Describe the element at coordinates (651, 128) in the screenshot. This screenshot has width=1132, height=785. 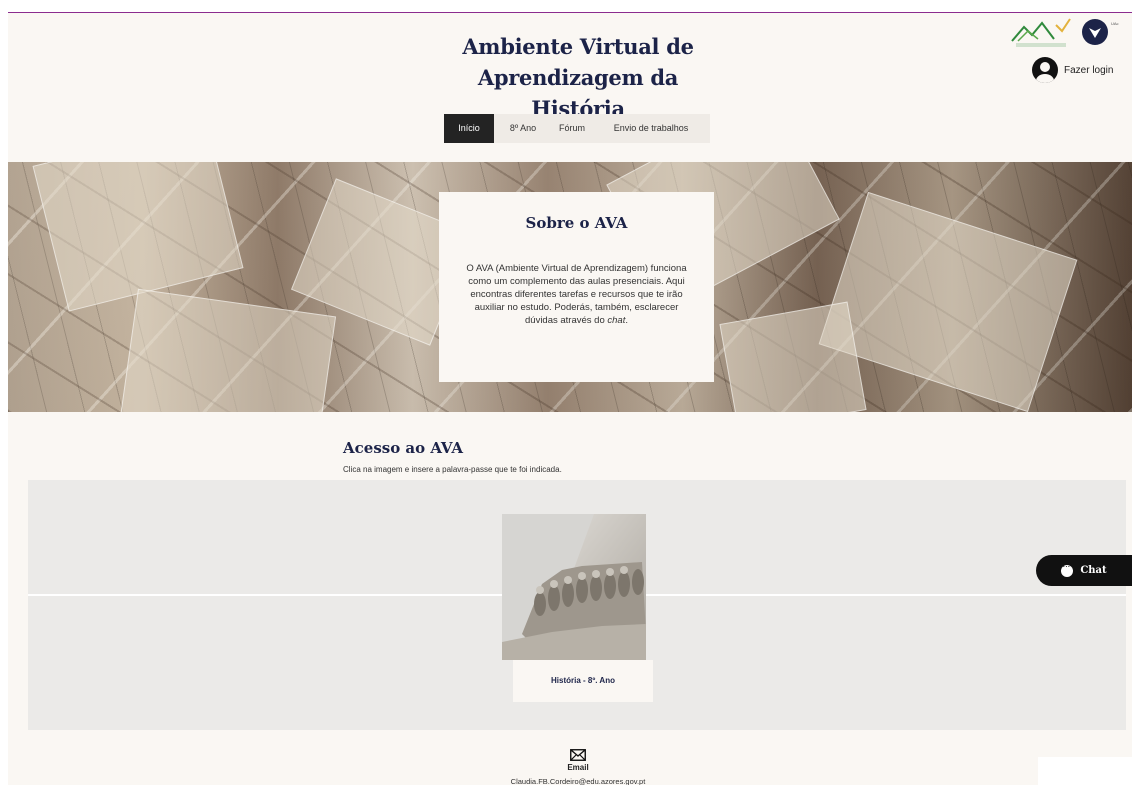
I see `nav-item-envio-trabalhos: Envio de trabalhos` at that location.